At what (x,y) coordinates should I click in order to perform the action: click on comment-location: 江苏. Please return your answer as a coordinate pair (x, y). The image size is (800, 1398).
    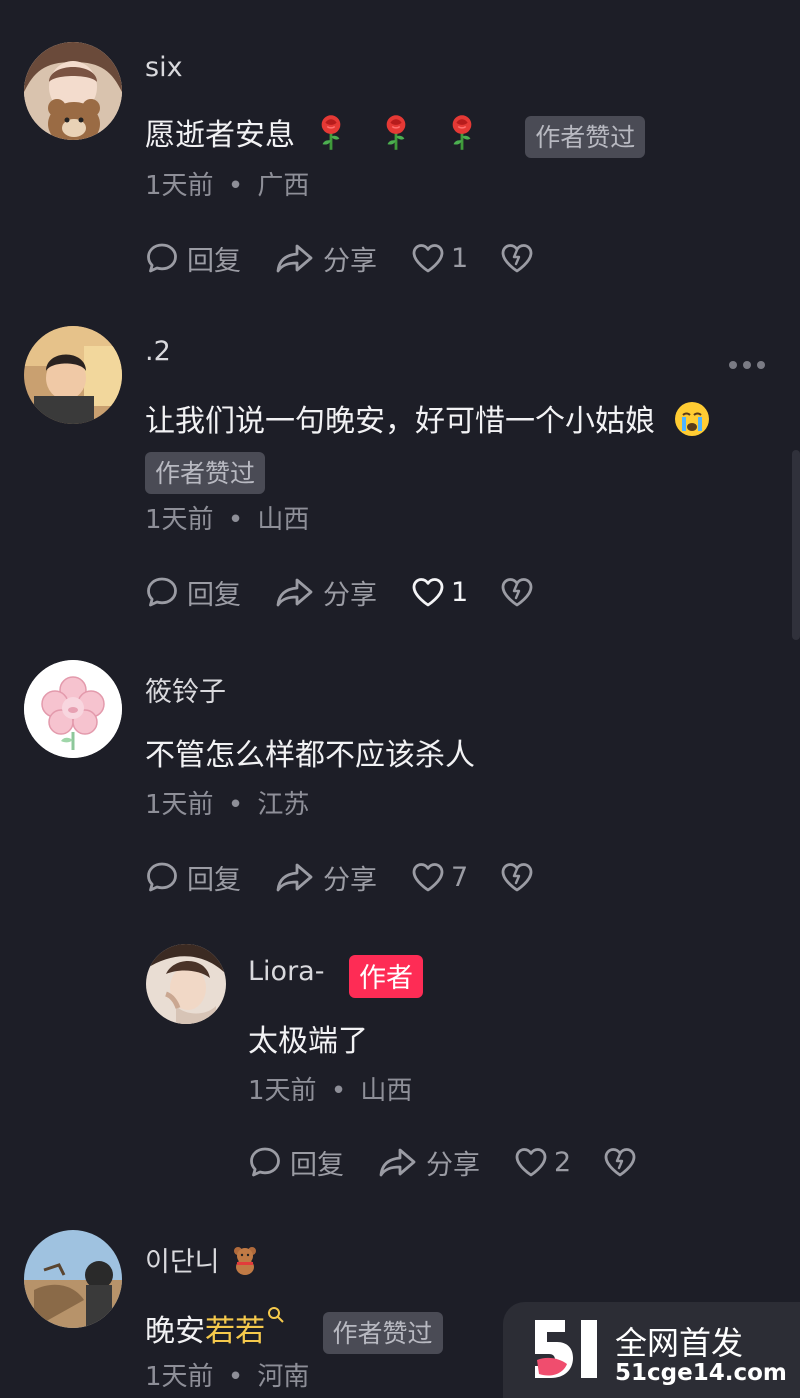
    Looking at the image, I should click on (283, 805).